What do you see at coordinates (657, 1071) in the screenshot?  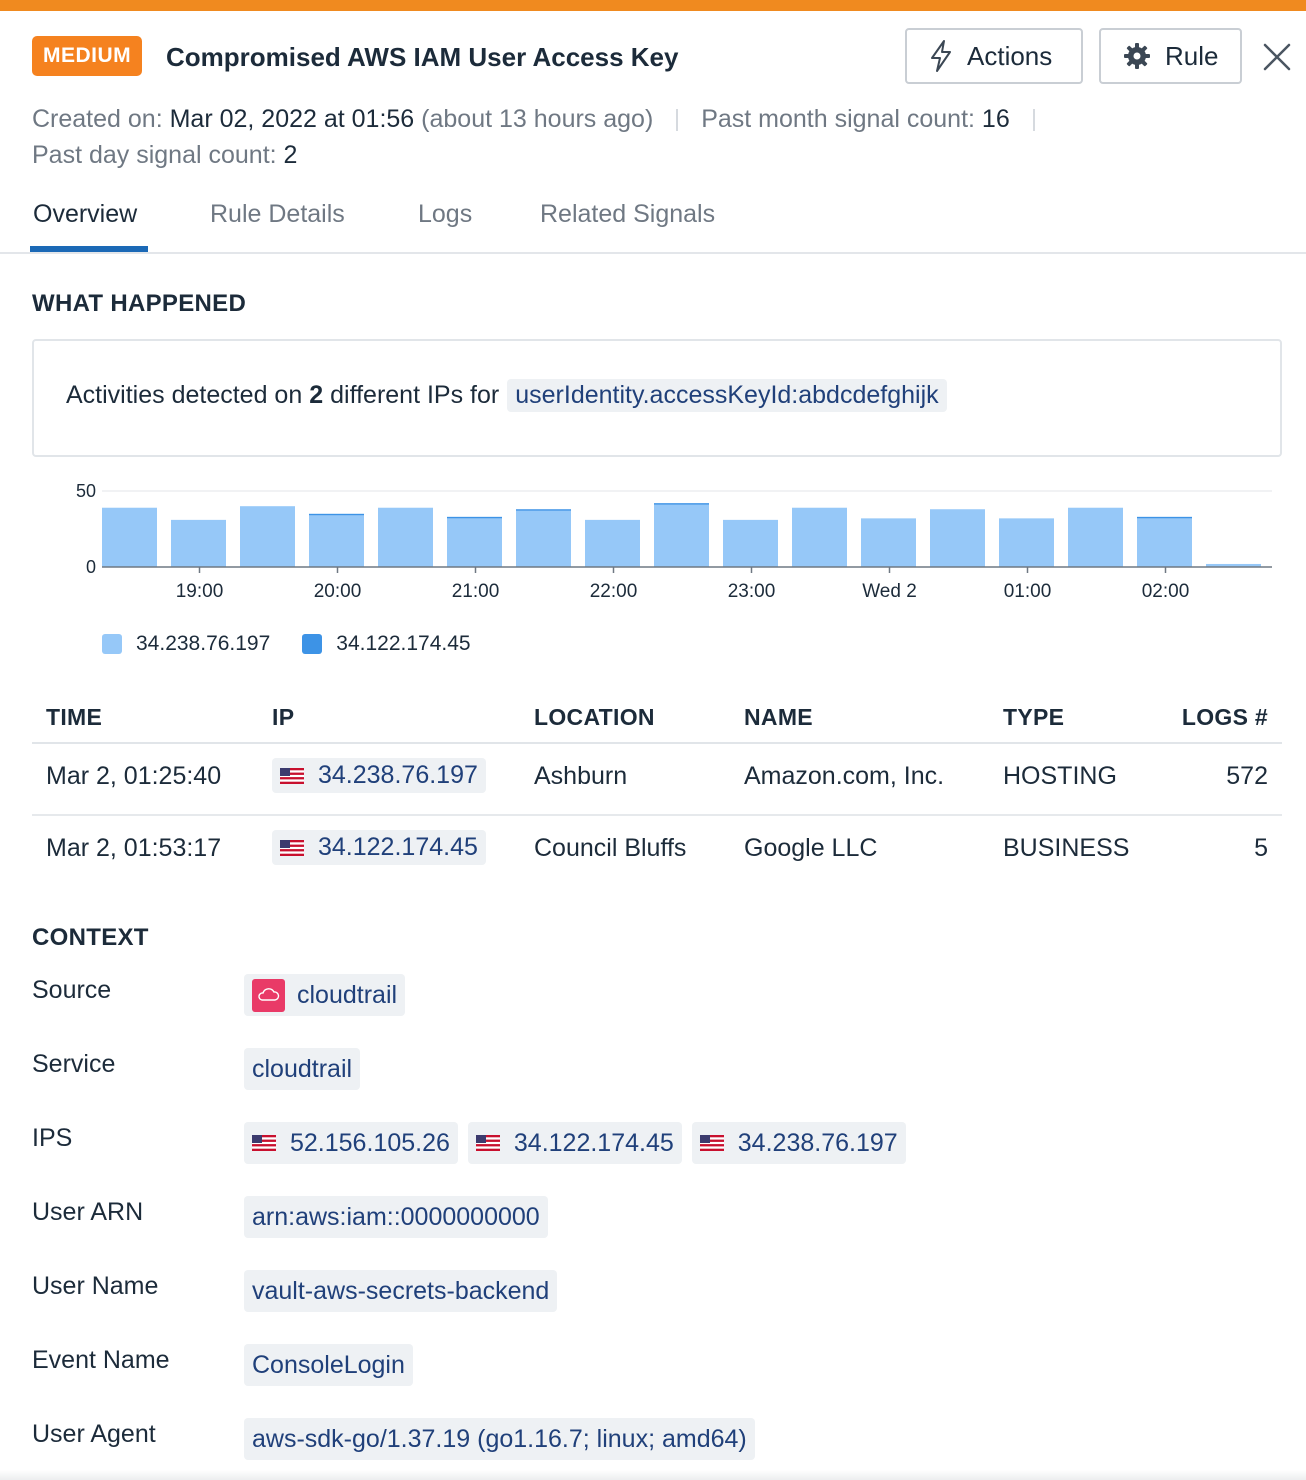 I see `context-row-service: Service cloudtrail` at bounding box center [657, 1071].